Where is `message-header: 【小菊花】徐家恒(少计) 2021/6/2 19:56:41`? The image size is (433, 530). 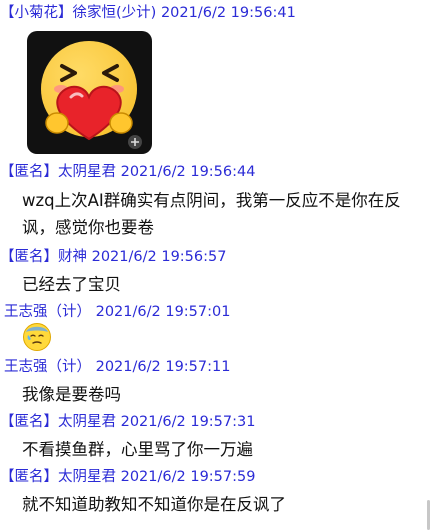
message-header: 【小菊花】徐家恒(少计) 2021/6/2 19:56:41 is located at coordinates (148, 13).